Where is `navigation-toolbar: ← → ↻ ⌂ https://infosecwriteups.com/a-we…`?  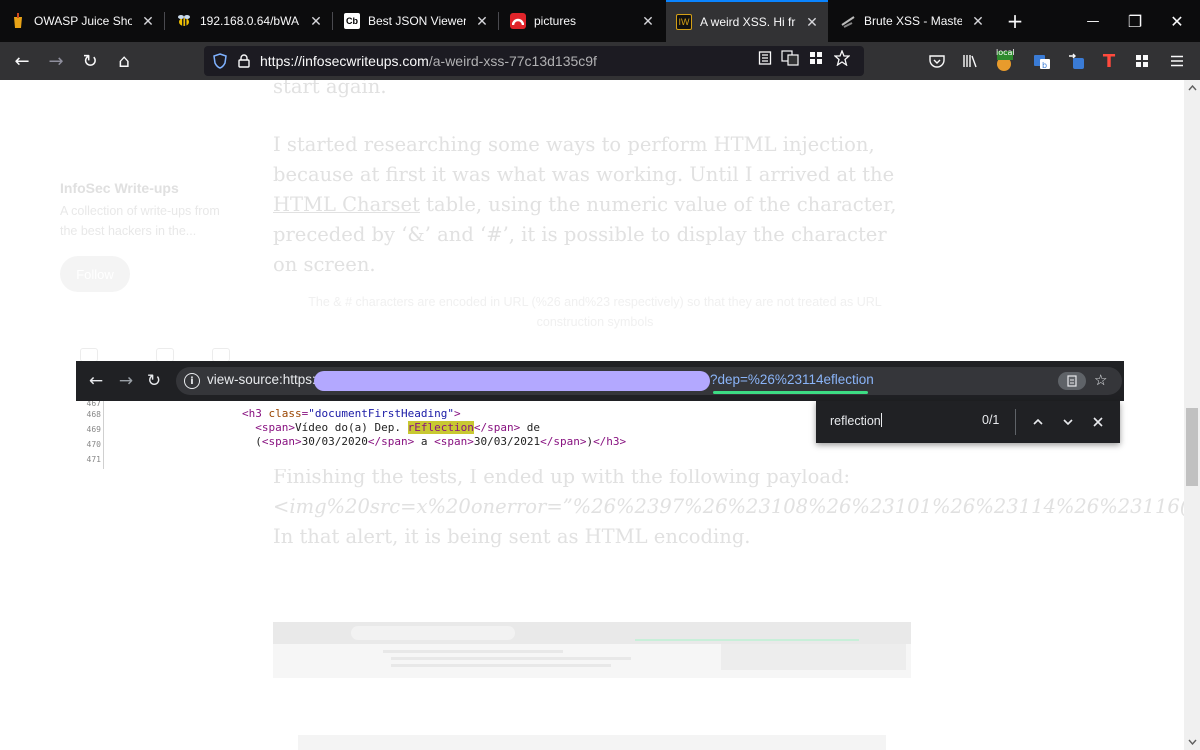
navigation-toolbar: ← → ↻ ⌂ https://infosecwriteups.com/a-we… is located at coordinates (600, 61).